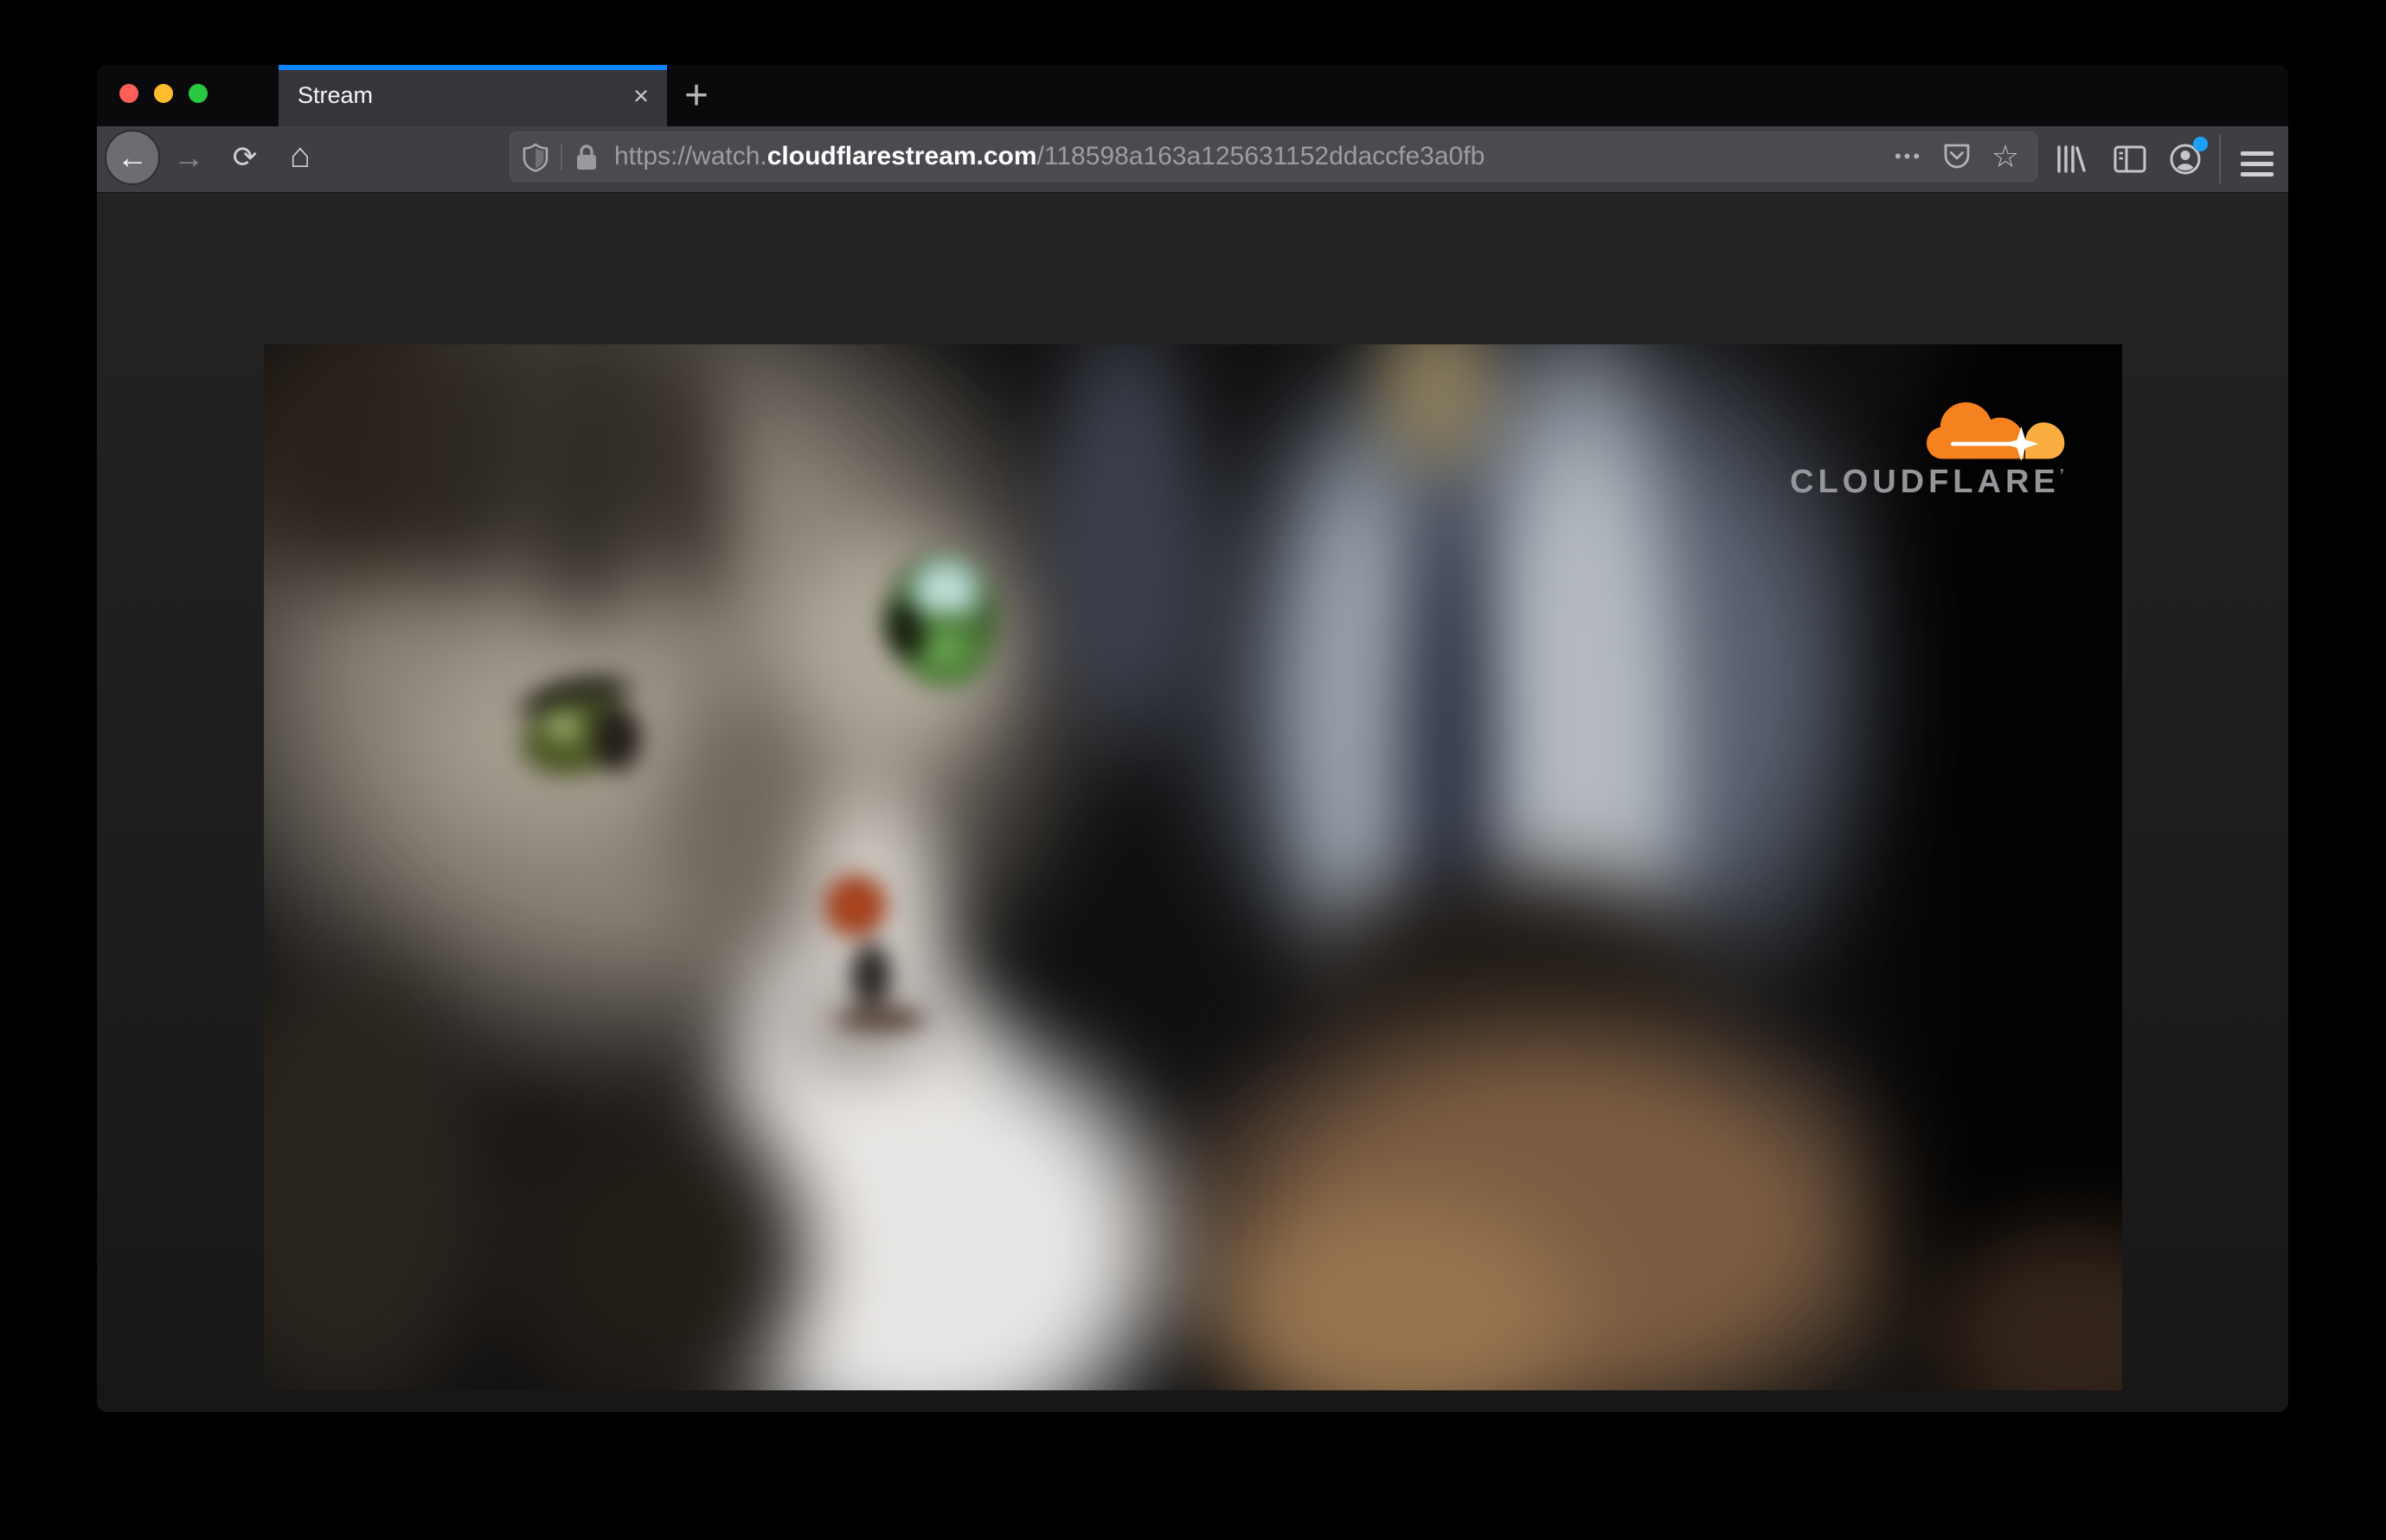 The height and width of the screenshot is (1540, 2386). I want to click on reload-icon: ⟳, so click(245, 157).